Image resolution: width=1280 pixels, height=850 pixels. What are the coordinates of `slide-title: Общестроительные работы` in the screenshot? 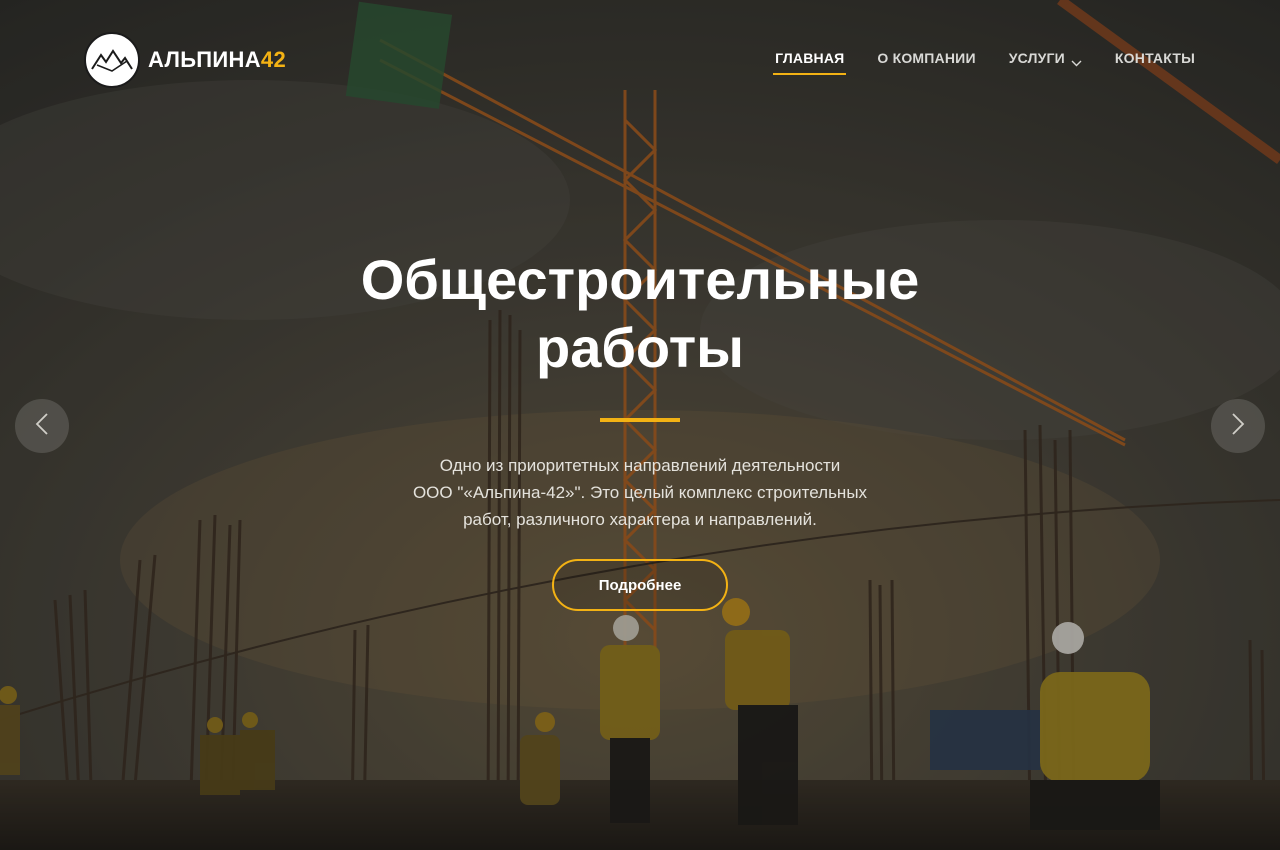 It's located at (640, 314).